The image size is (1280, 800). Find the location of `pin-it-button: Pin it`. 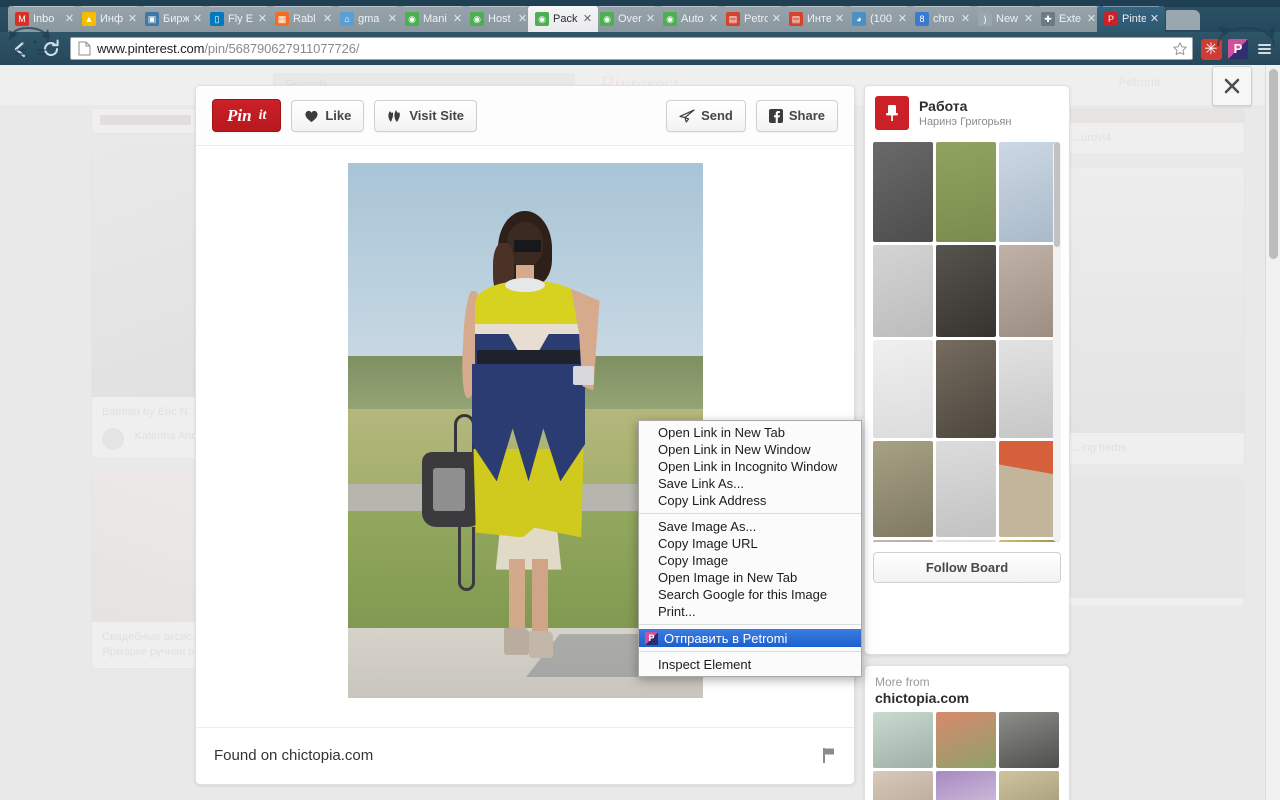

pin-it-button: Pin it is located at coordinates (247, 115).